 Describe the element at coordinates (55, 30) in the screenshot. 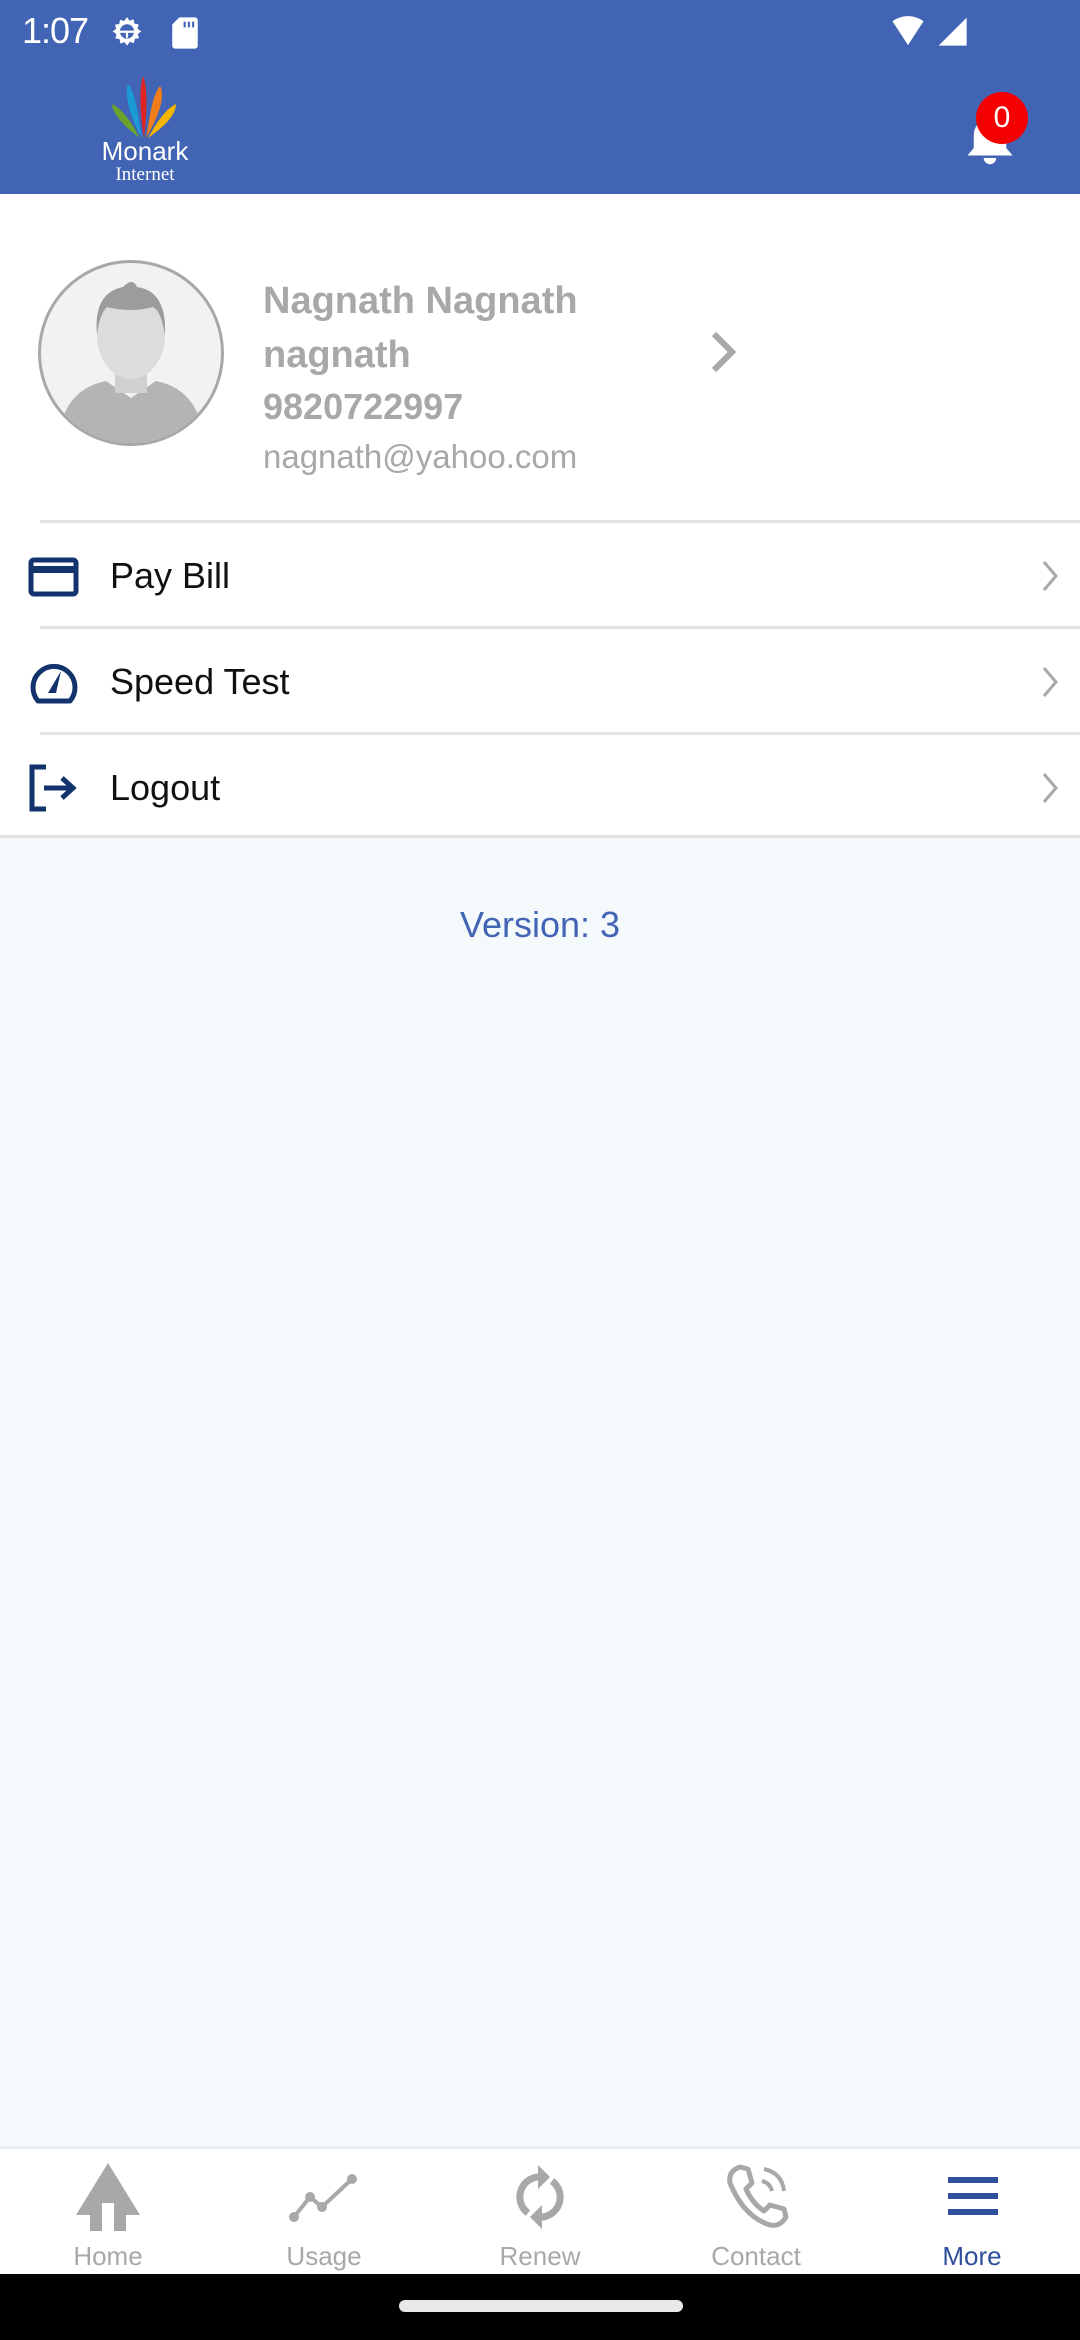

I see `status-time: 1:07` at that location.